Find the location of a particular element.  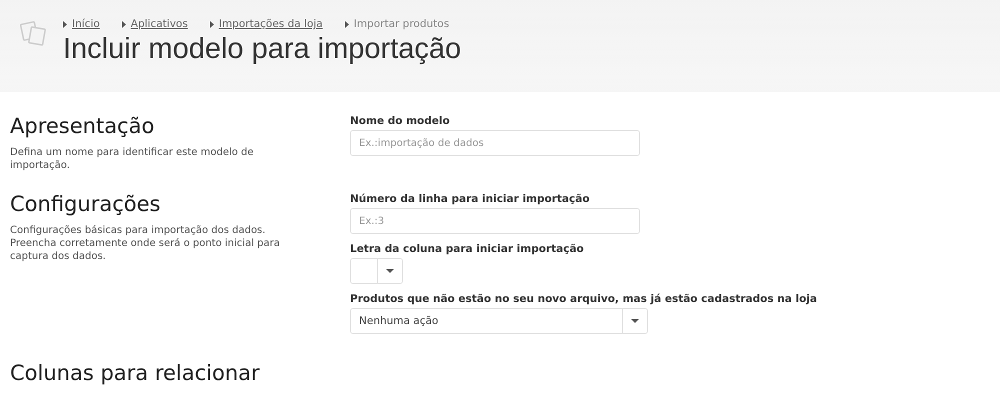

section-description: Defina um nome para identificar este modelo de importação. is located at coordinates (132, 159).